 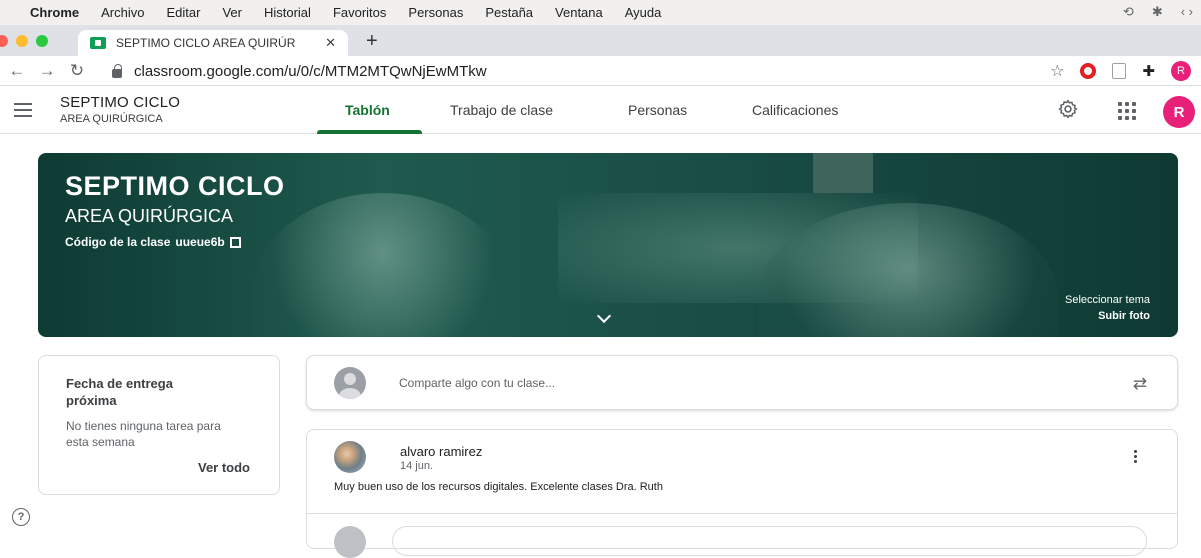 What do you see at coordinates (604, 316) in the screenshot?
I see `expand-chevron-icon` at bounding box center [604, 316].